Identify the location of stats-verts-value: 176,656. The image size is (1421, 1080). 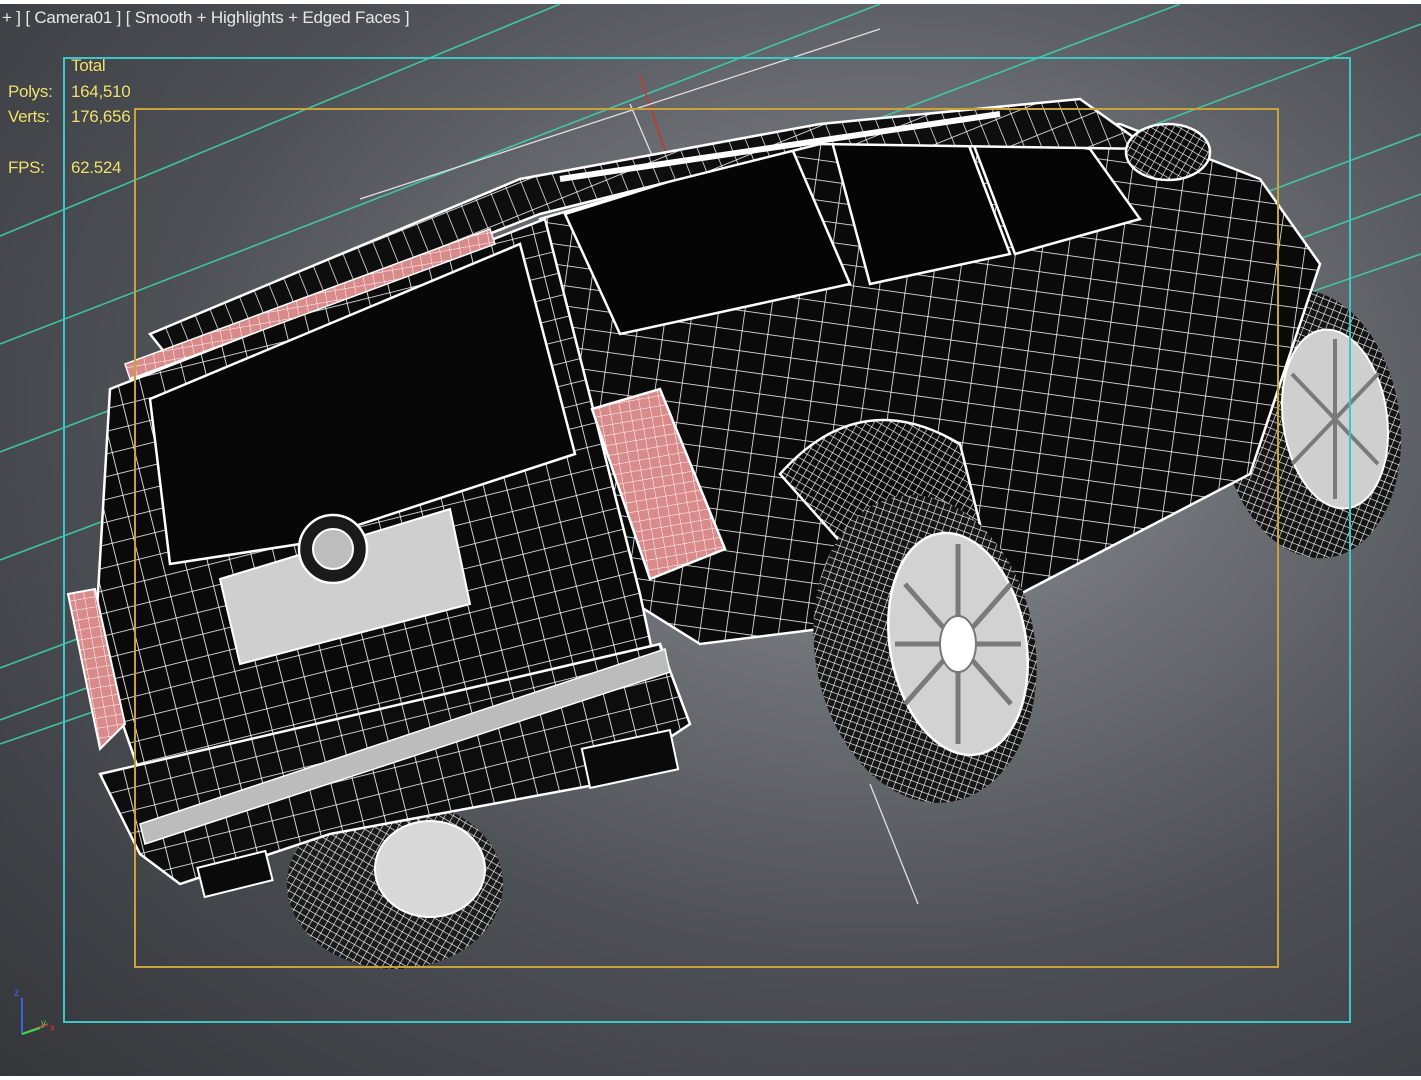
(101, 116).